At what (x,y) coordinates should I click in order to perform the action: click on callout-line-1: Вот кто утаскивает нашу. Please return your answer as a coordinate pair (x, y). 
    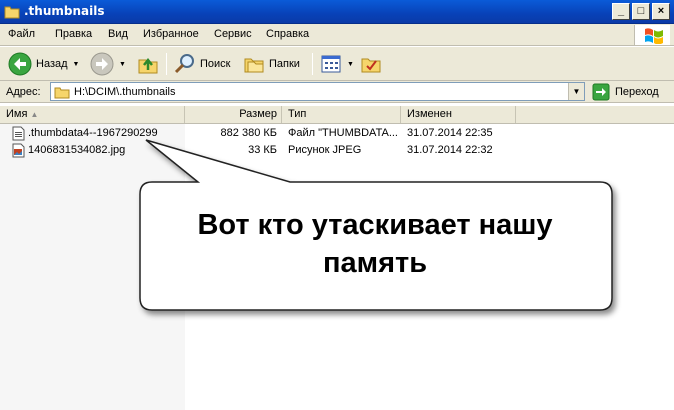
    Looking at the image, I should click on (375, 225).